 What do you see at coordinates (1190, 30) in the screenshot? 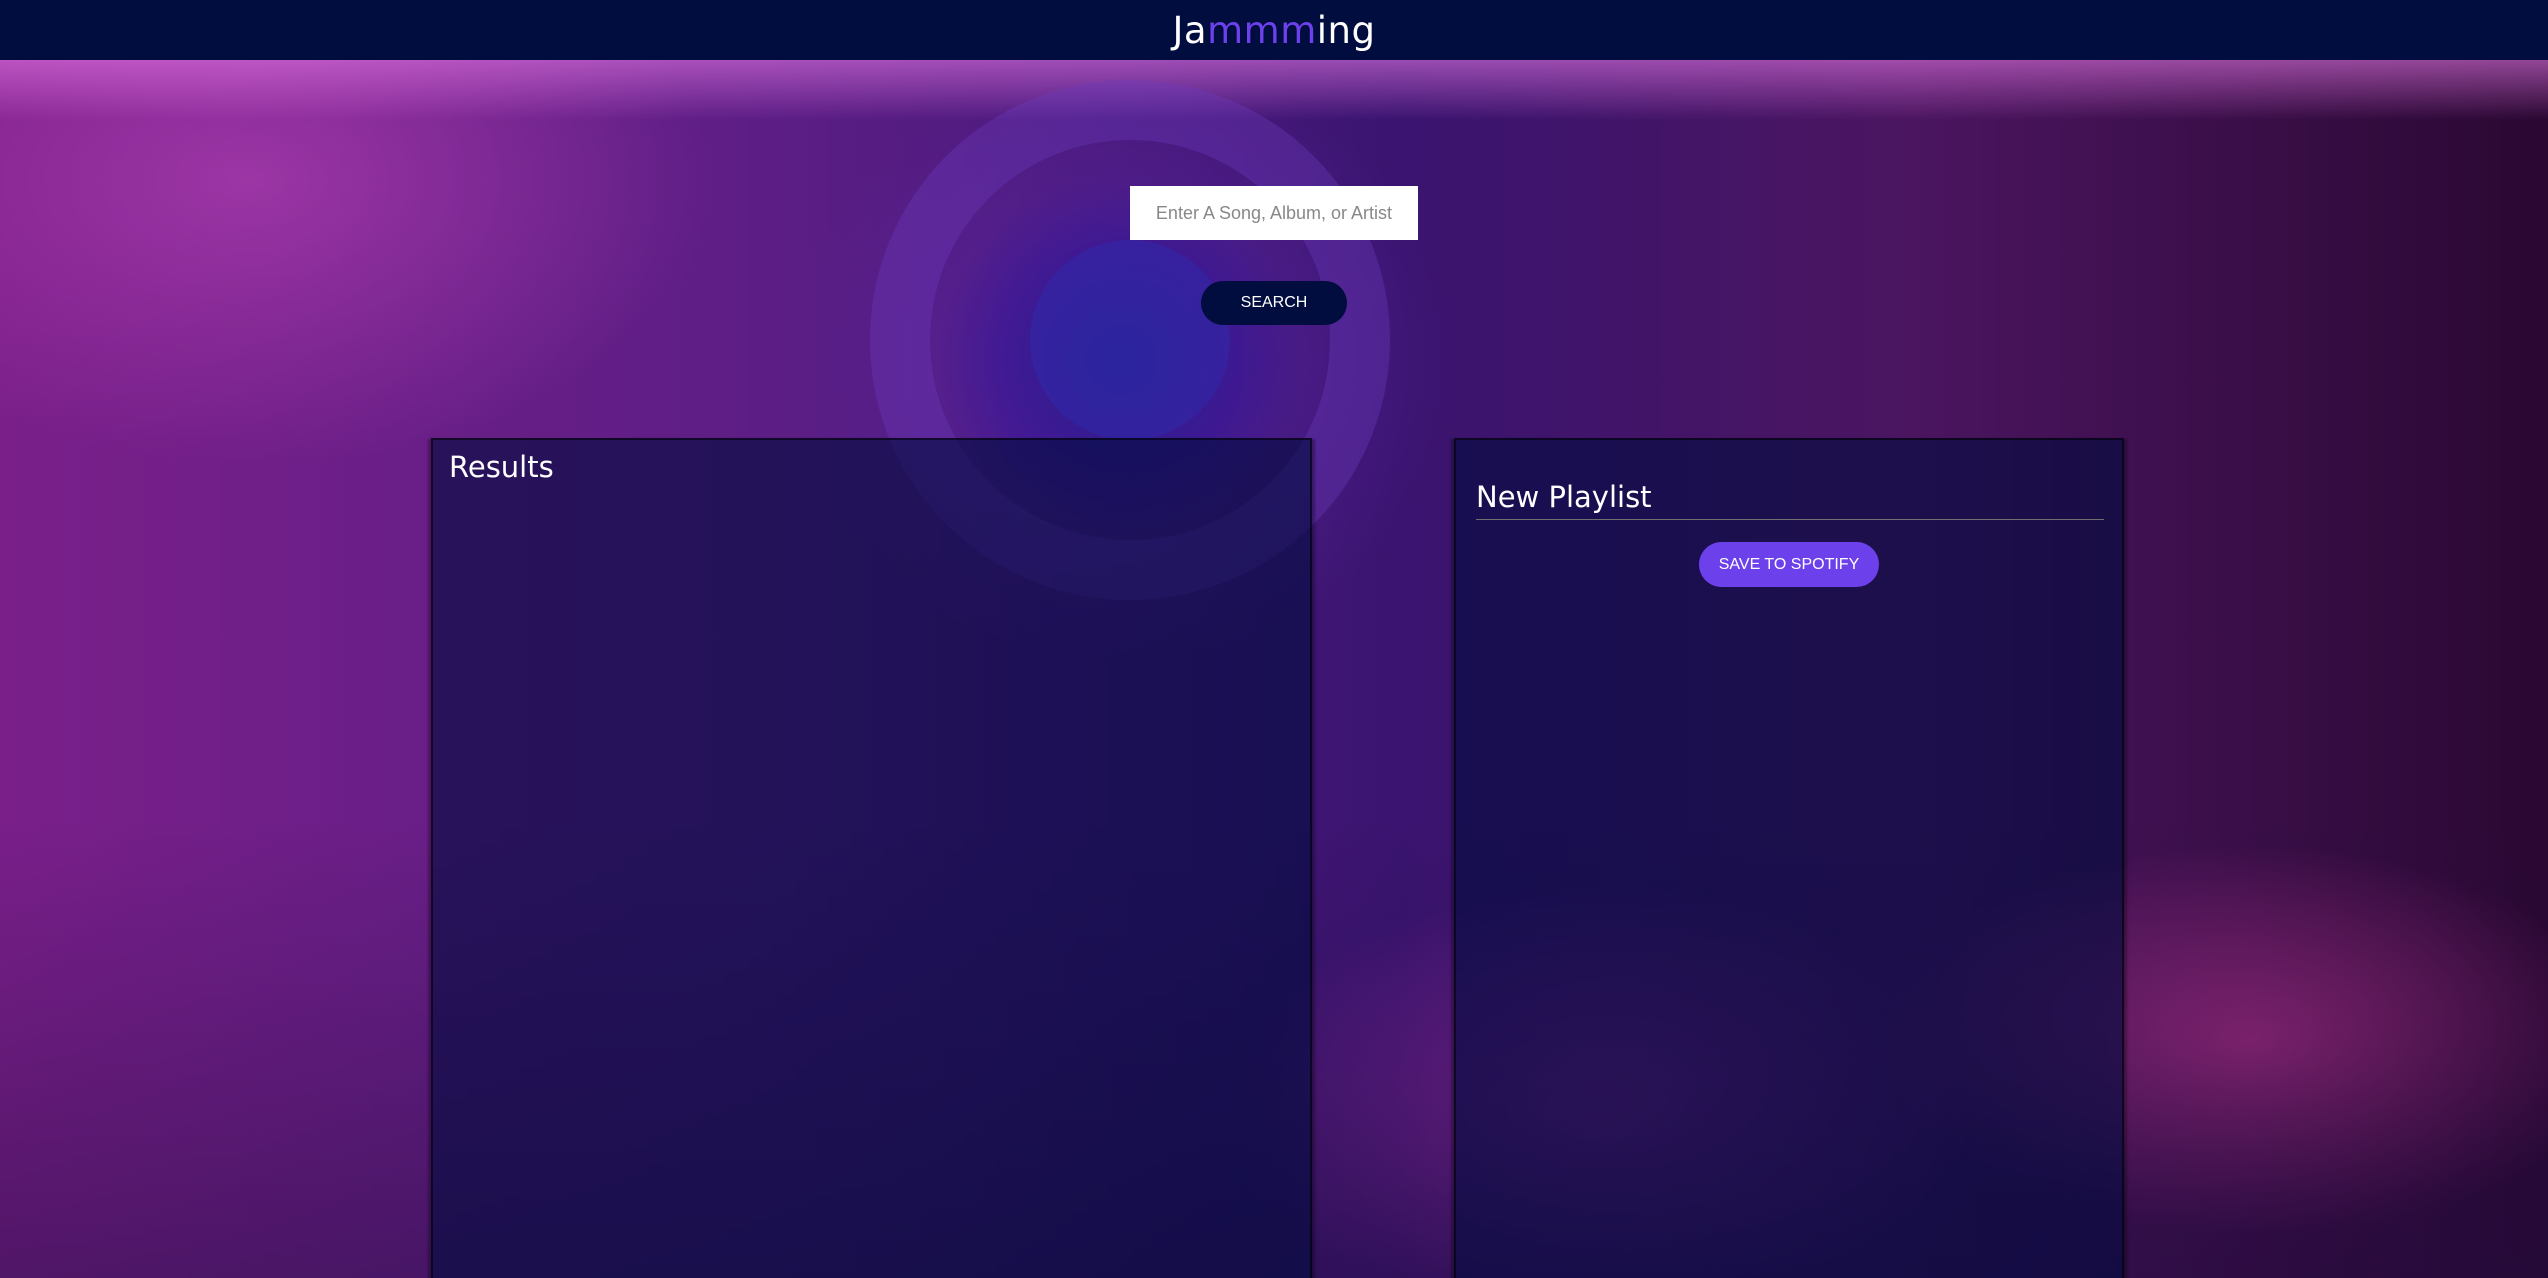
I see `logo-prefix: Ja` at bounding box center [1190, 30].